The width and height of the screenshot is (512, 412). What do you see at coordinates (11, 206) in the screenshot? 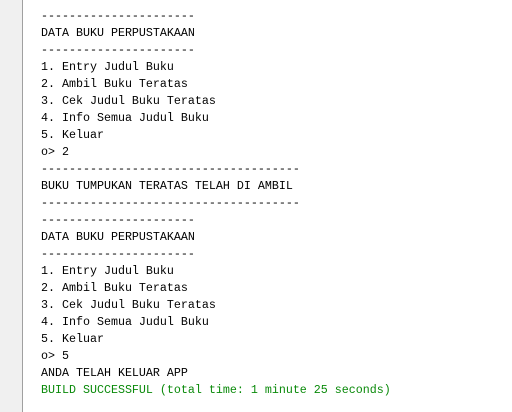
I see `output-gutter` at bounding box center [11, 206].